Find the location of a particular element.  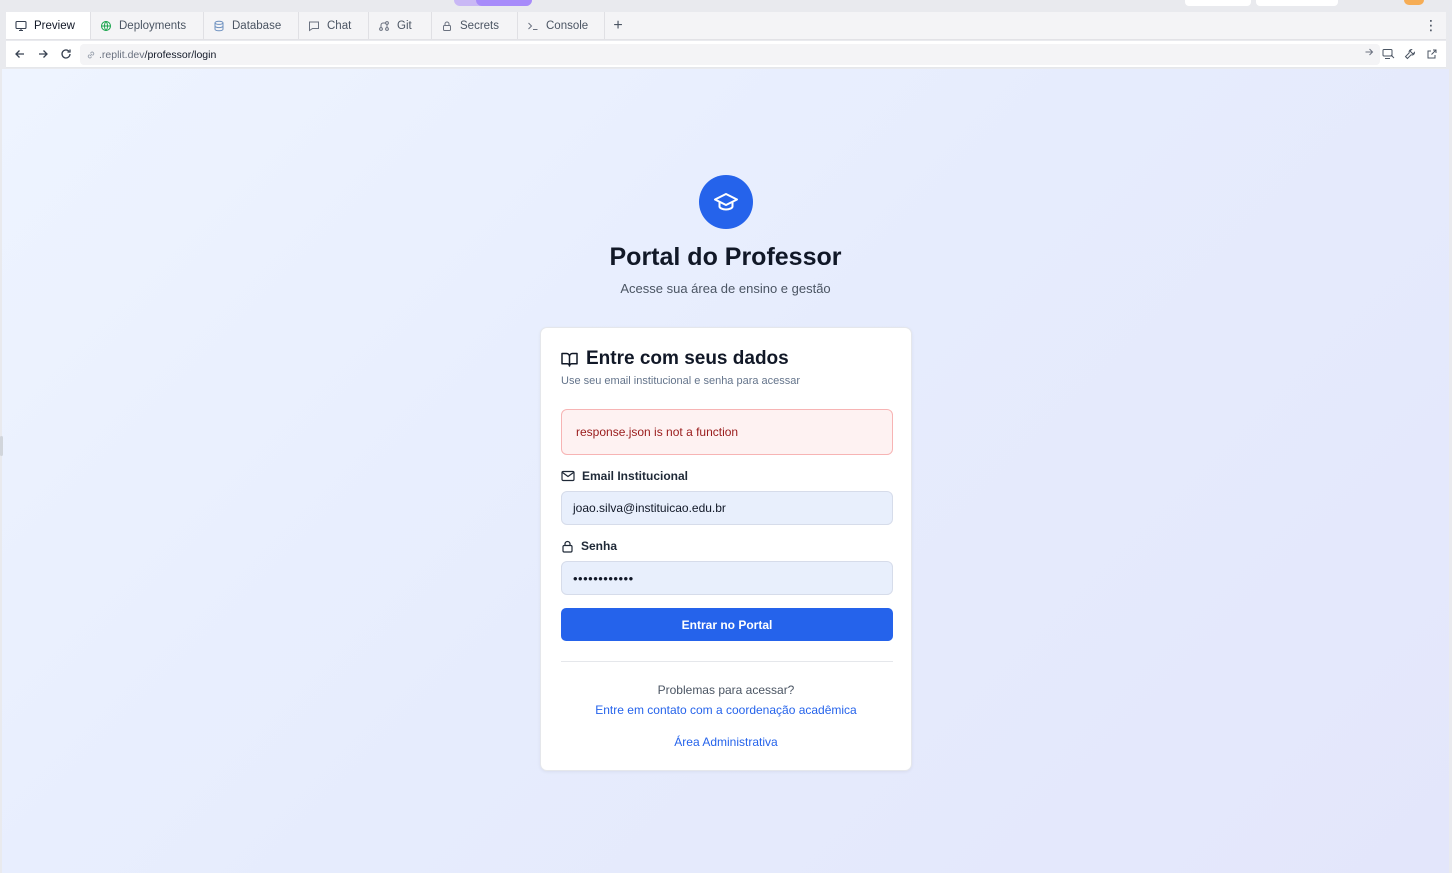

forward-button is located at coordinates (42, 54).